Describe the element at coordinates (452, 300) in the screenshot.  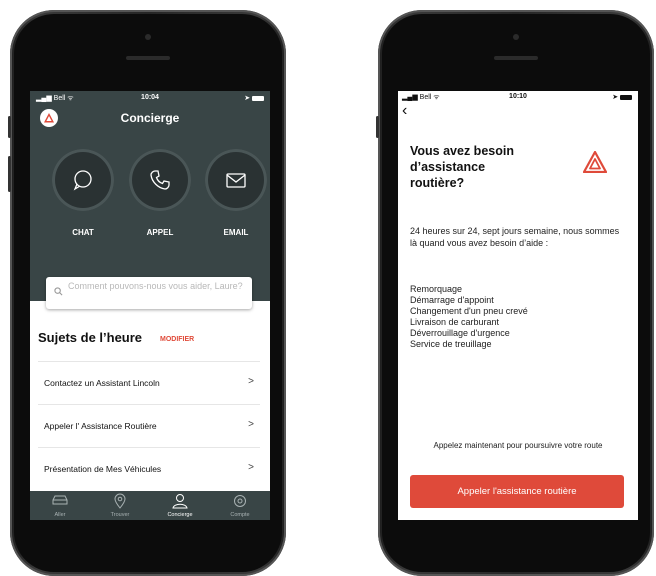
I see `service-item: Démarrage d'appoint` at that location.